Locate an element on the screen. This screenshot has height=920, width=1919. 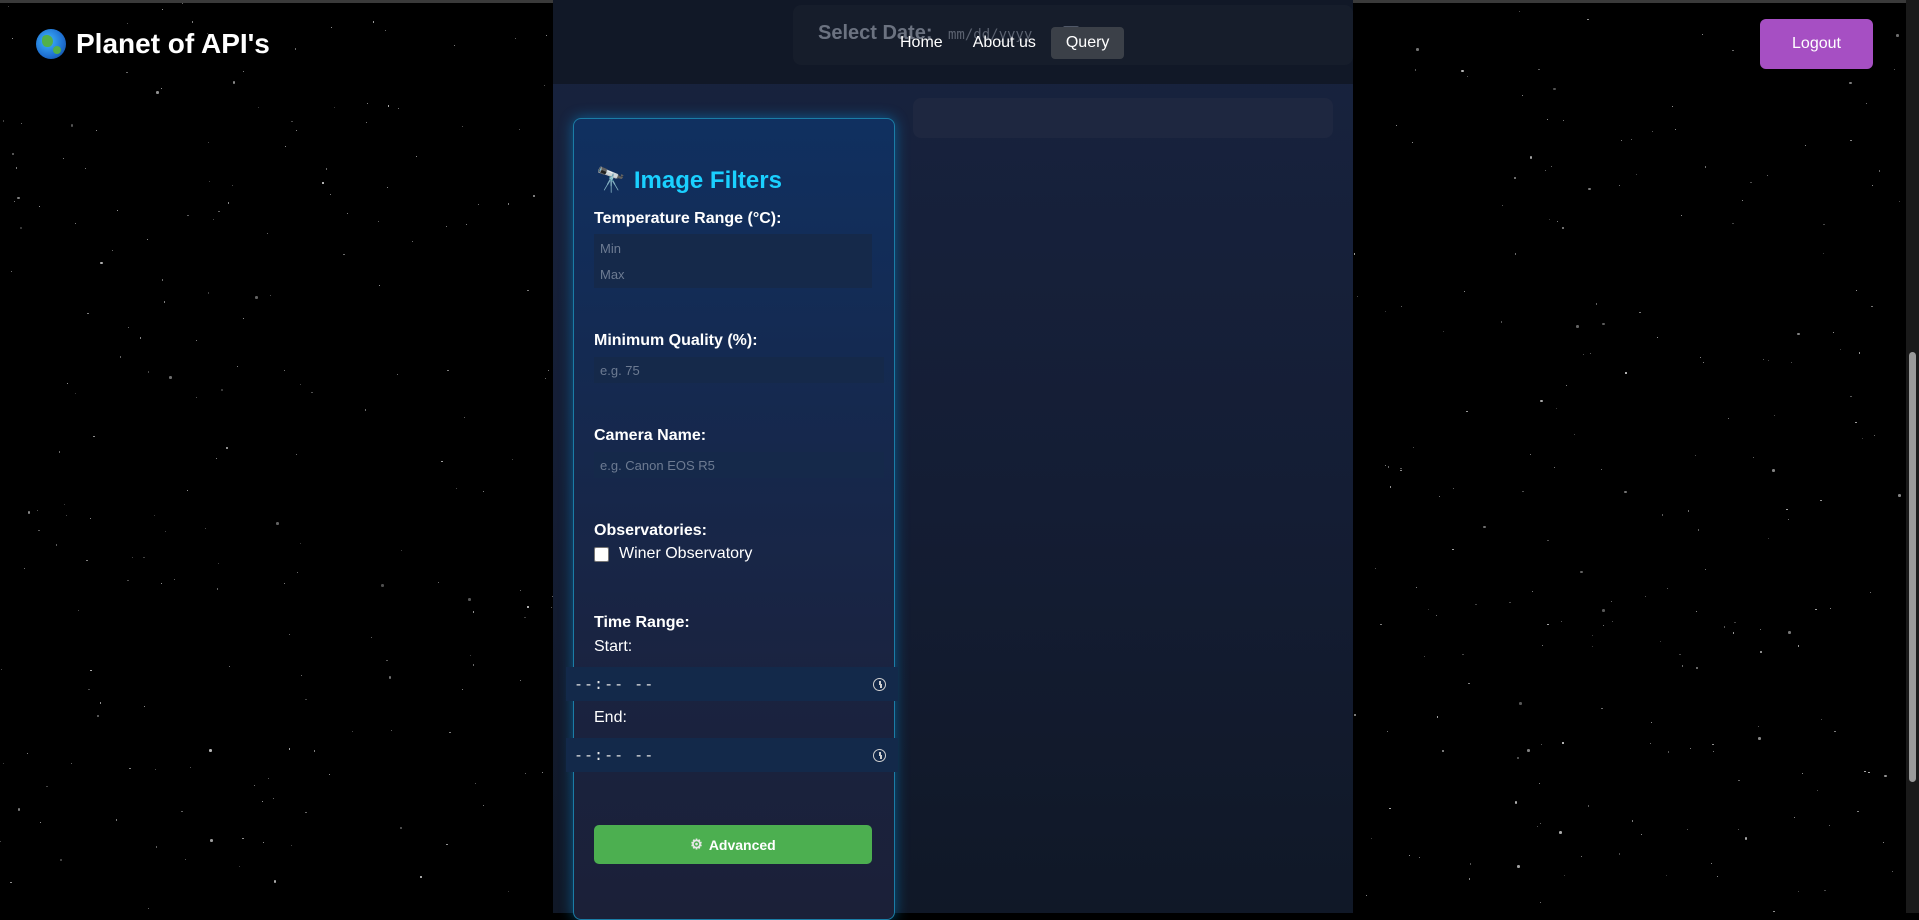
camera-input is located at coordinates (739, 465).